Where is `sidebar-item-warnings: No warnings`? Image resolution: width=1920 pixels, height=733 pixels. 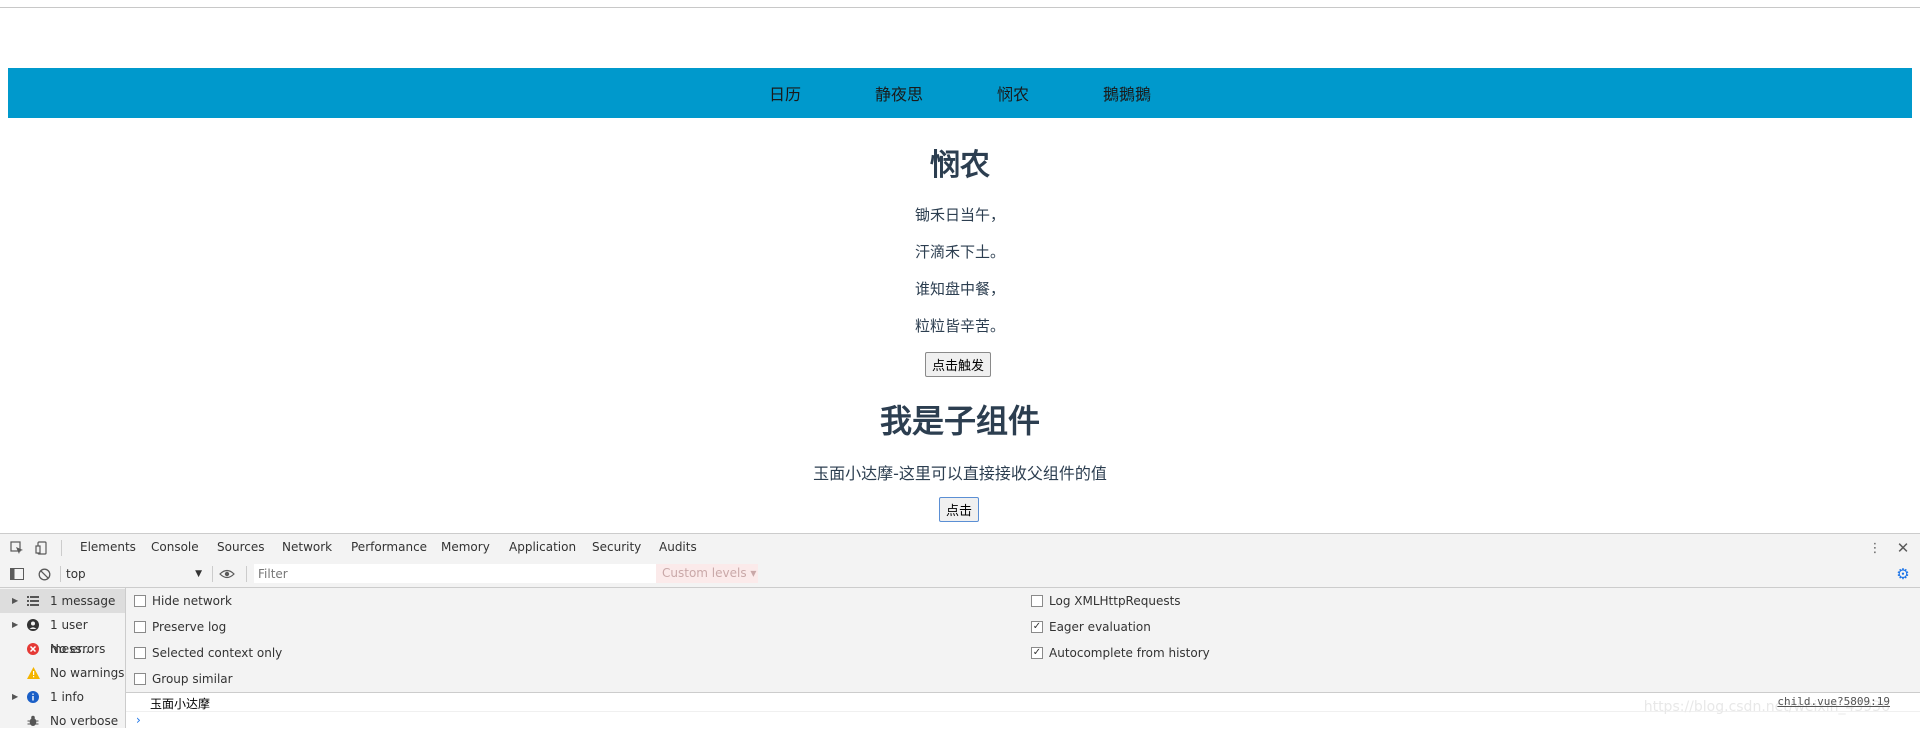
sidebar-item-warnings: No warnings is located at coordinates (62, 673).